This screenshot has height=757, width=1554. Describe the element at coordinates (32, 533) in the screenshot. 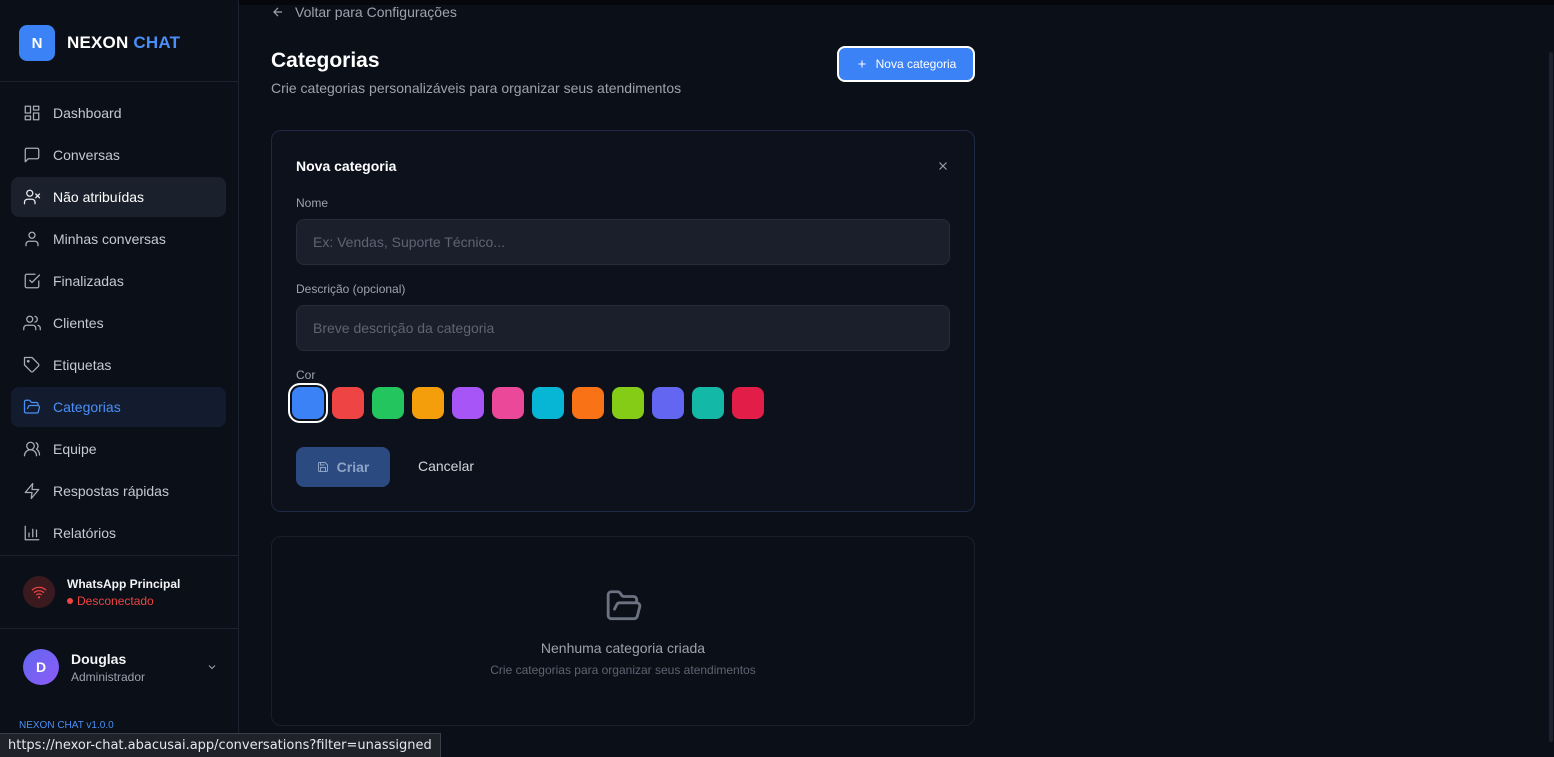

I see `bar-chart-icon` at that location.